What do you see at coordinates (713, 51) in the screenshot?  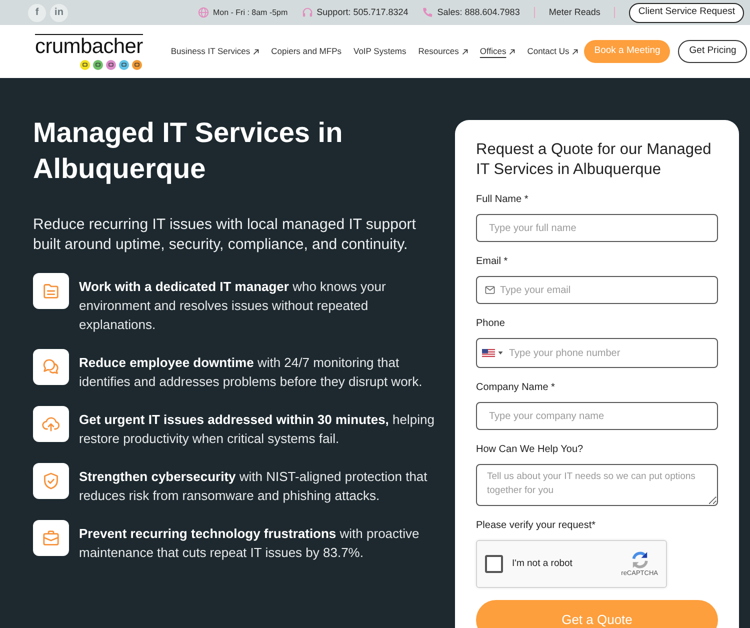 I see `outline-button: Get Pricing` at bounding box center [713, 51].